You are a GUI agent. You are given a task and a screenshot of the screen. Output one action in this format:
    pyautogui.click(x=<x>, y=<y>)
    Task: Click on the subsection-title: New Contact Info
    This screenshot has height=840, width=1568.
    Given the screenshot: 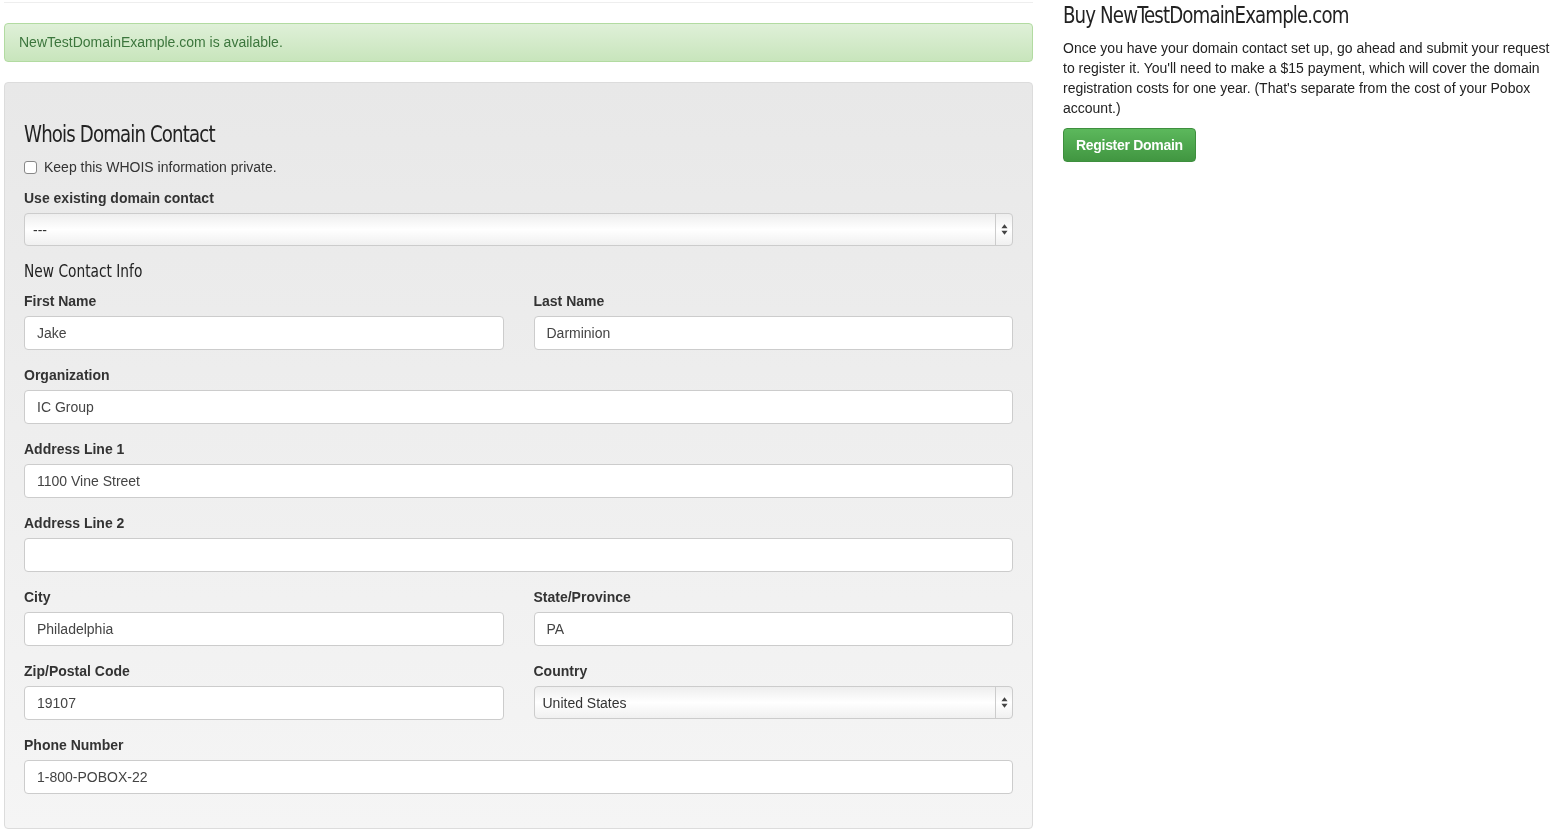 What is the action you would take?
    pyautogui.click(x=84, y=271)
    